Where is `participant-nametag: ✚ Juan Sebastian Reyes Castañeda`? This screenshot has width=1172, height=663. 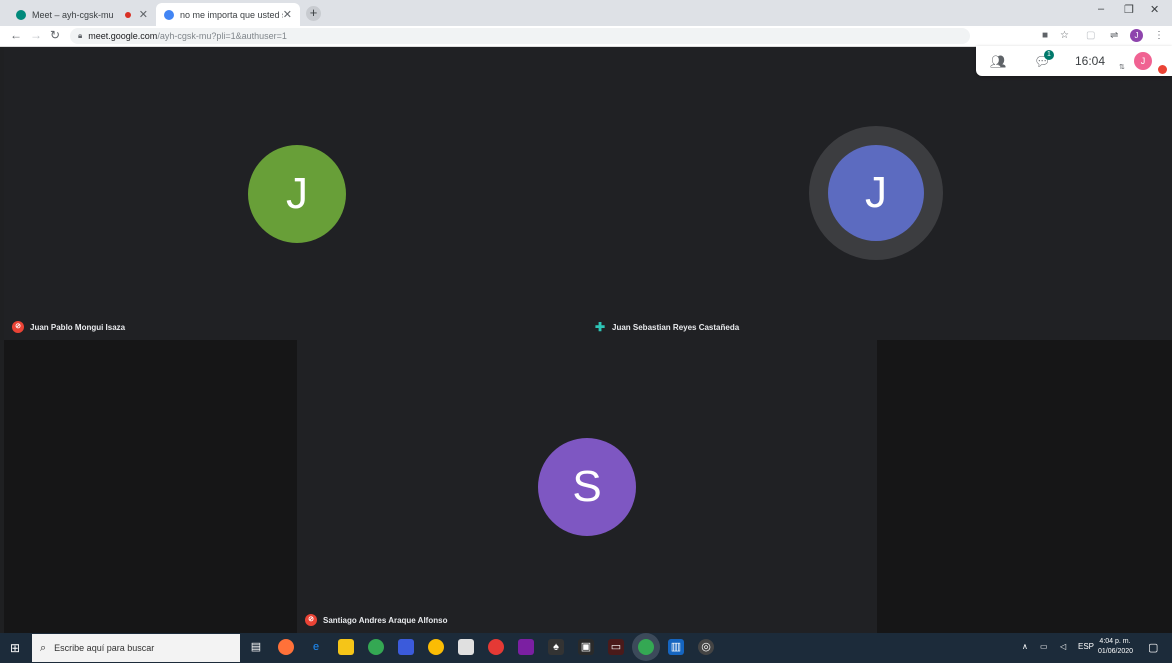
participant-nametag: ✚ Juan Sebastian Reyes Castañeda is located at coordinates (666, 327).